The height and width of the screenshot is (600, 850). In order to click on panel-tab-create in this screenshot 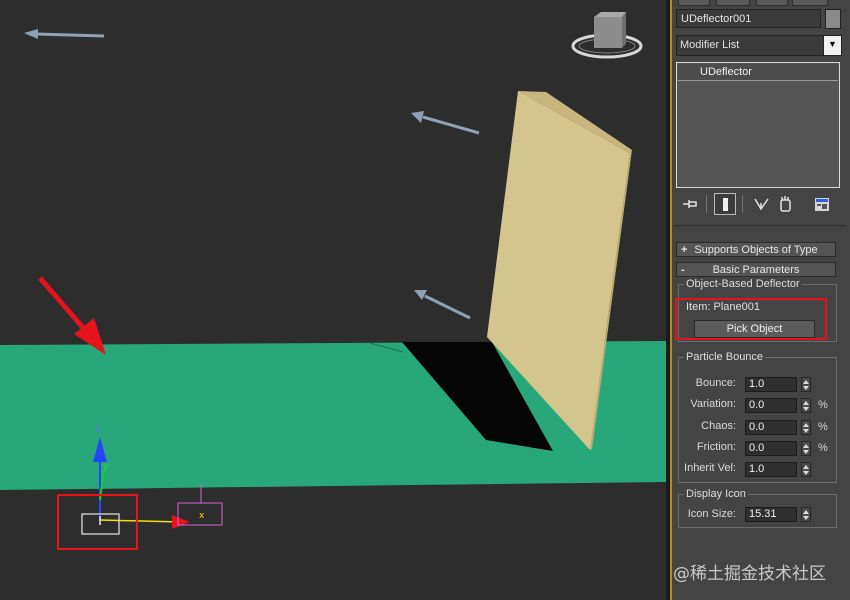, I will do `click(694, 3)`.